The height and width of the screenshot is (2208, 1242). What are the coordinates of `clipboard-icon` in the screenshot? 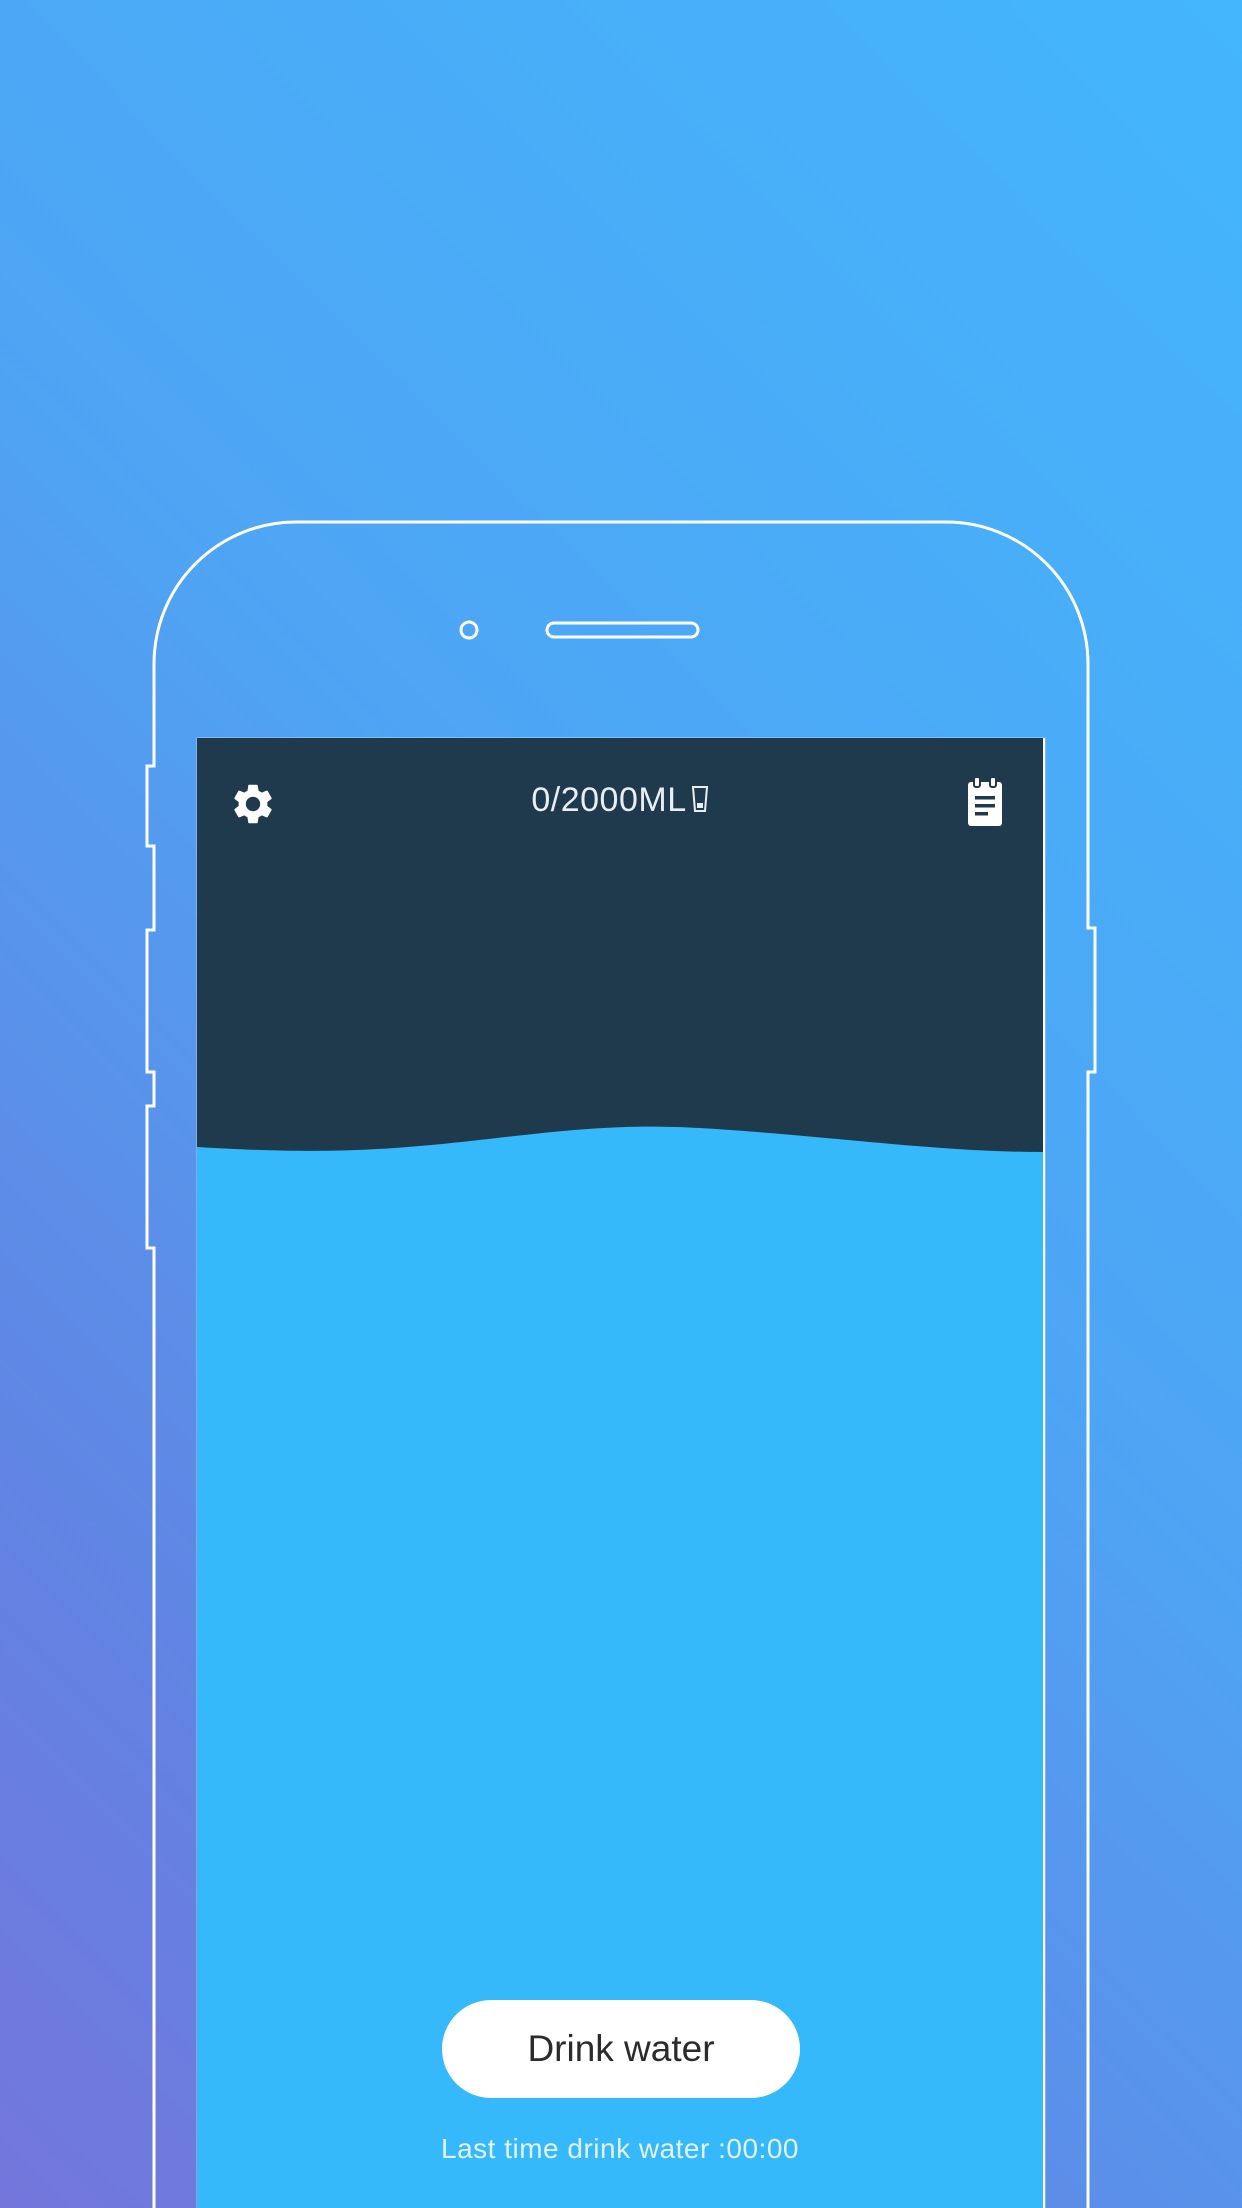 It's located at (985, 801).